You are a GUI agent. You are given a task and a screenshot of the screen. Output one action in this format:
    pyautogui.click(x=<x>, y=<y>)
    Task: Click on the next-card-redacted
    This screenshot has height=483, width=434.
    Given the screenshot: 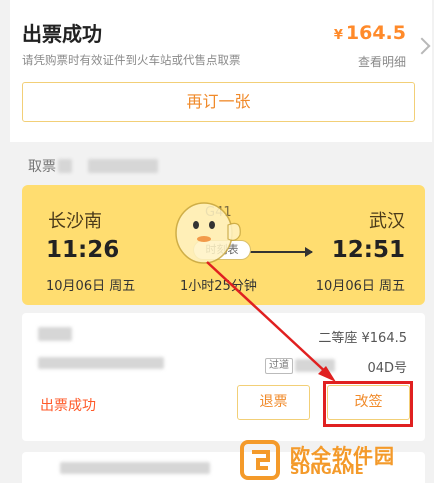 What is the action you would take?
    pyautogui.click(x=135, y=468)
    